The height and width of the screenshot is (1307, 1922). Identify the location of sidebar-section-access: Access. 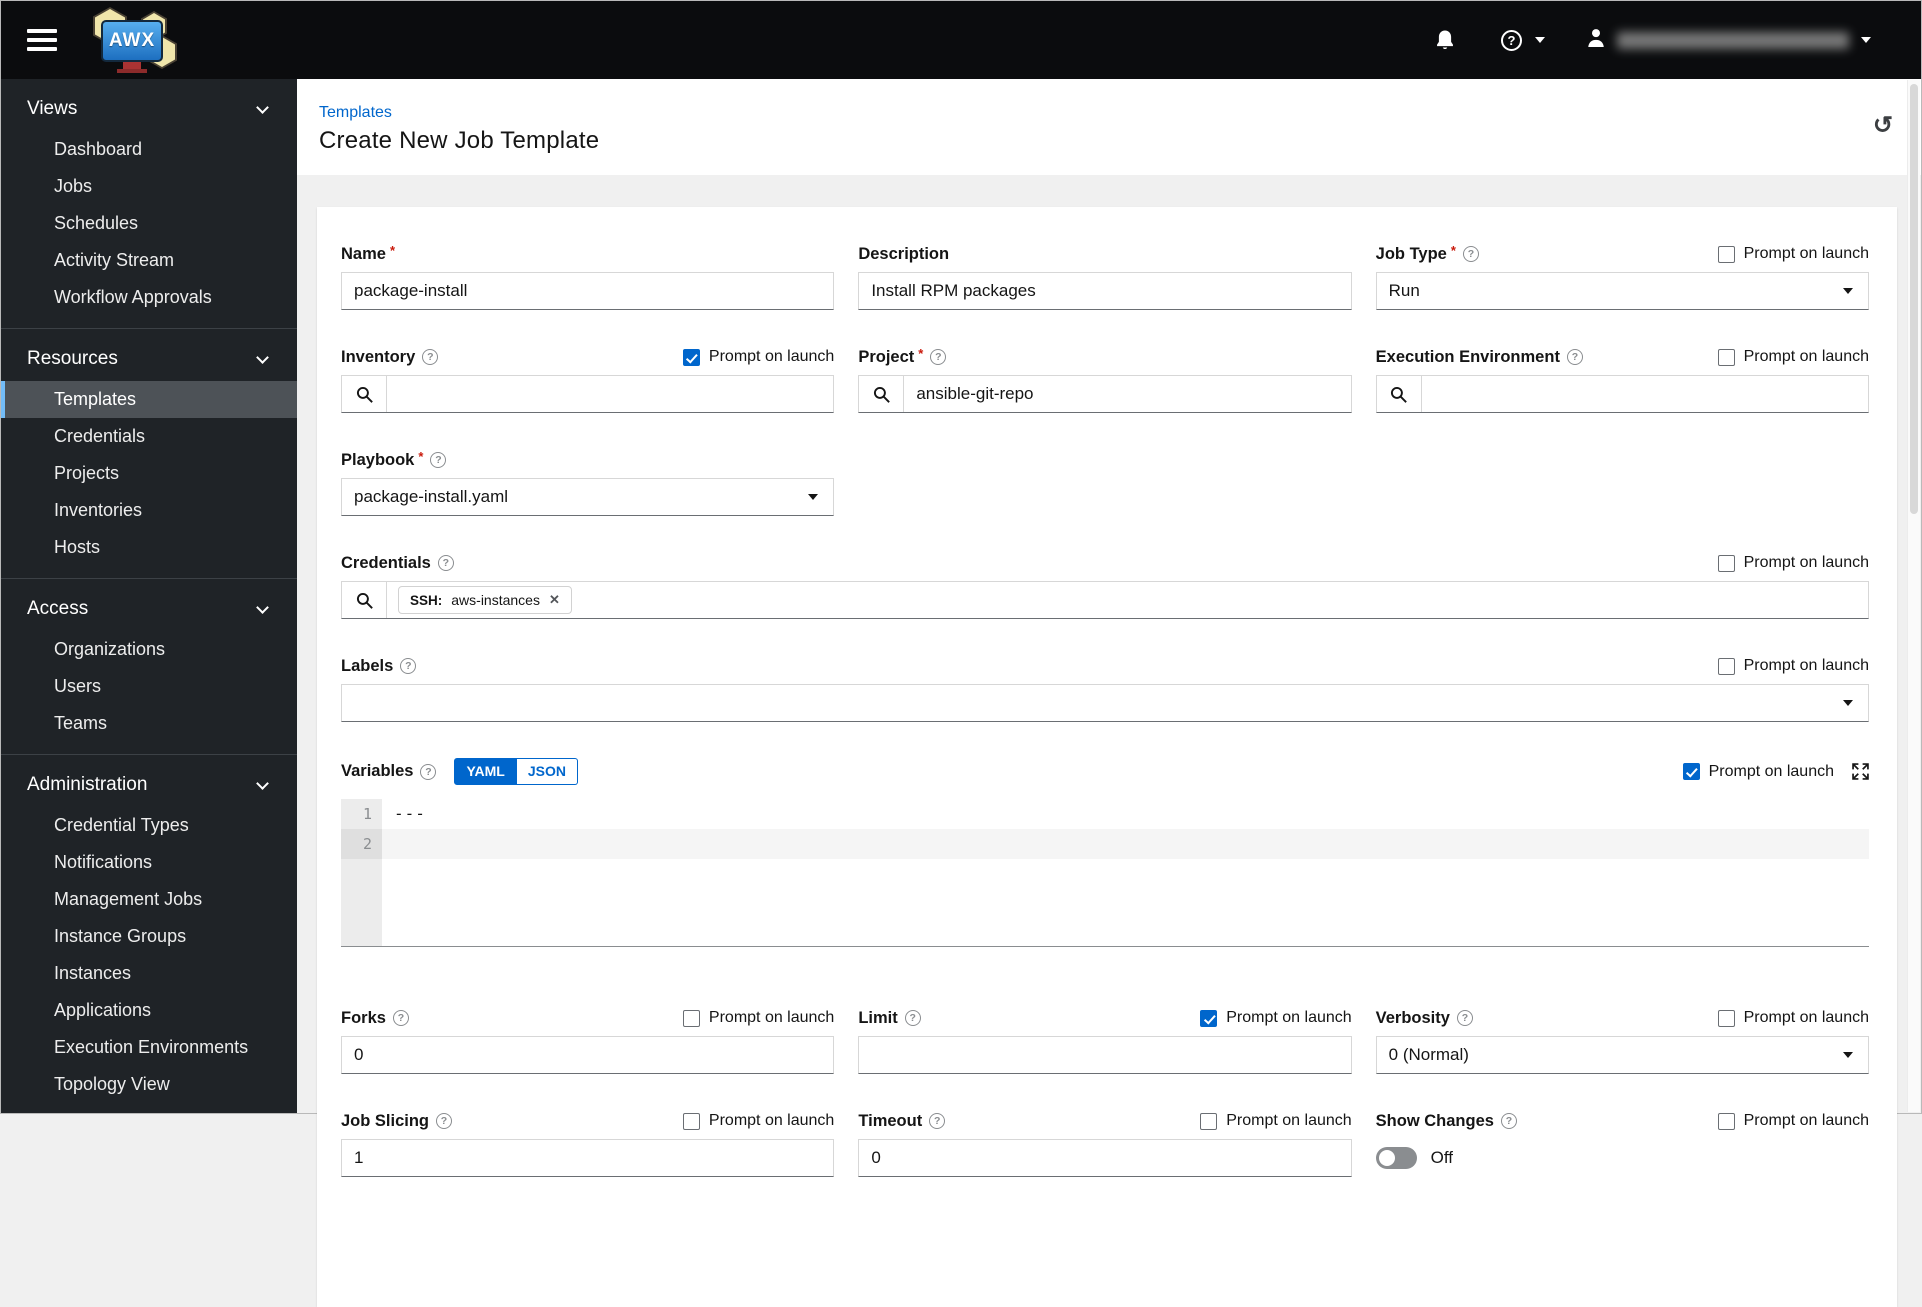
(149, 609).